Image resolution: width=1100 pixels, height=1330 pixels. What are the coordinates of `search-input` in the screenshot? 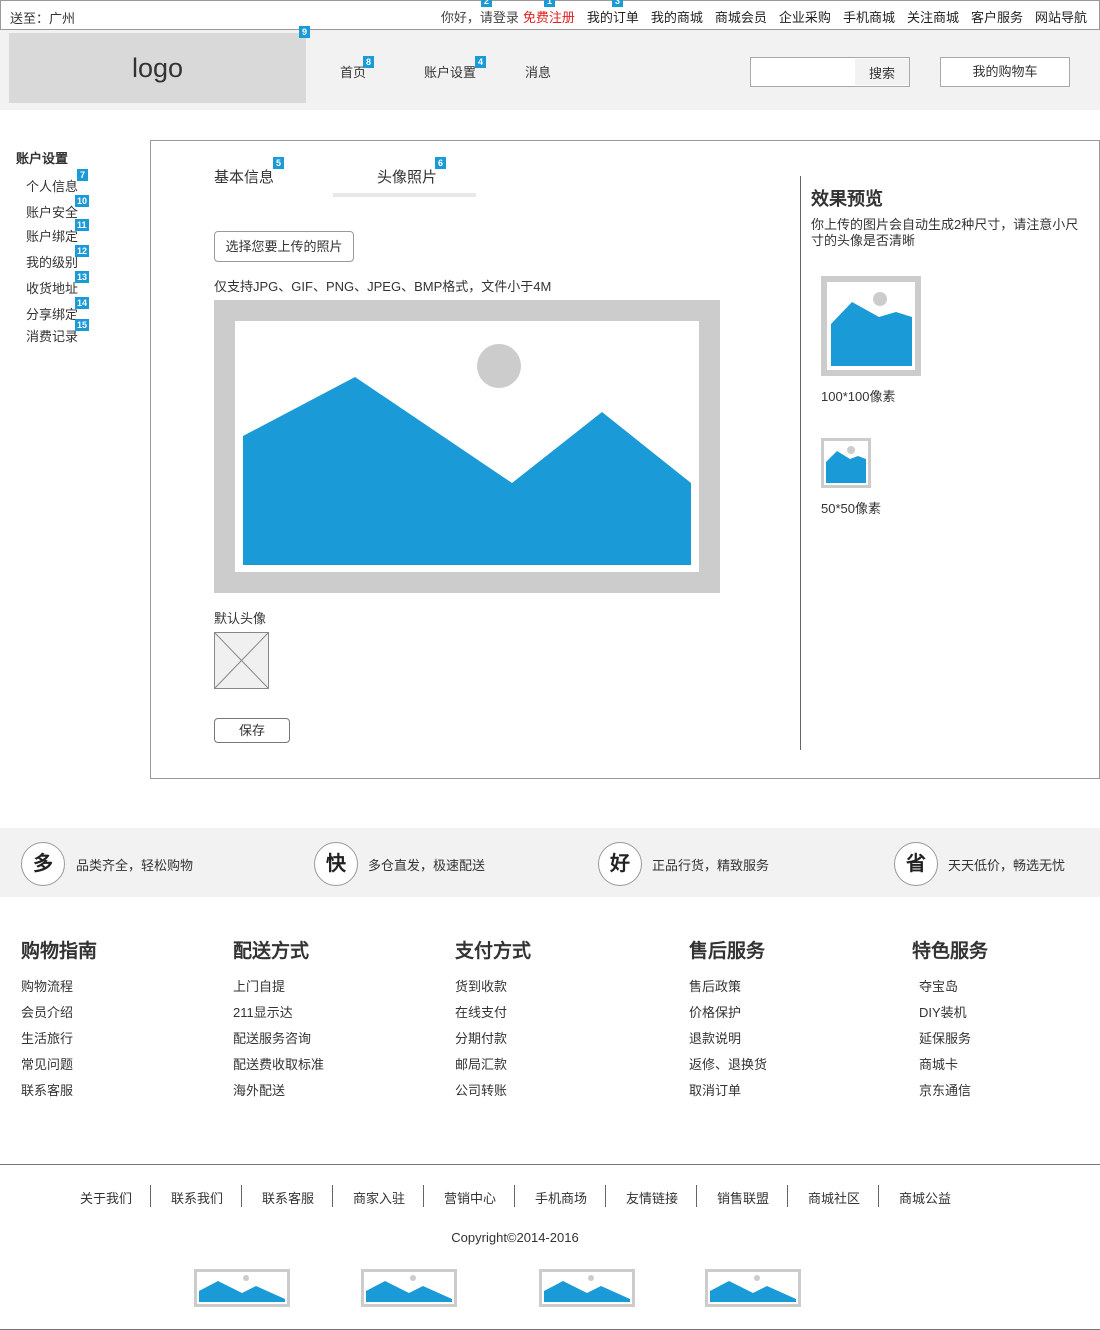 It's located at (803, 72).